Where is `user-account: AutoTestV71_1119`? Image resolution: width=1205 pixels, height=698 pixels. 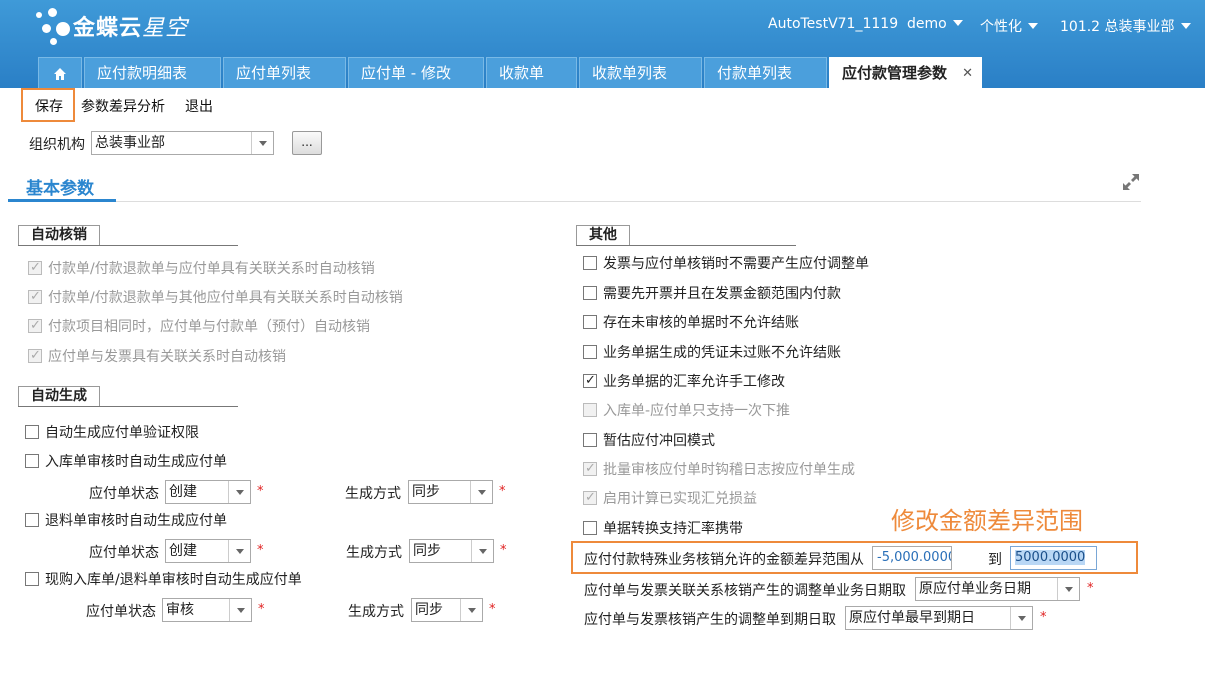
user-account: AutoTestV71_1119 is located at coordinates (833, 24).